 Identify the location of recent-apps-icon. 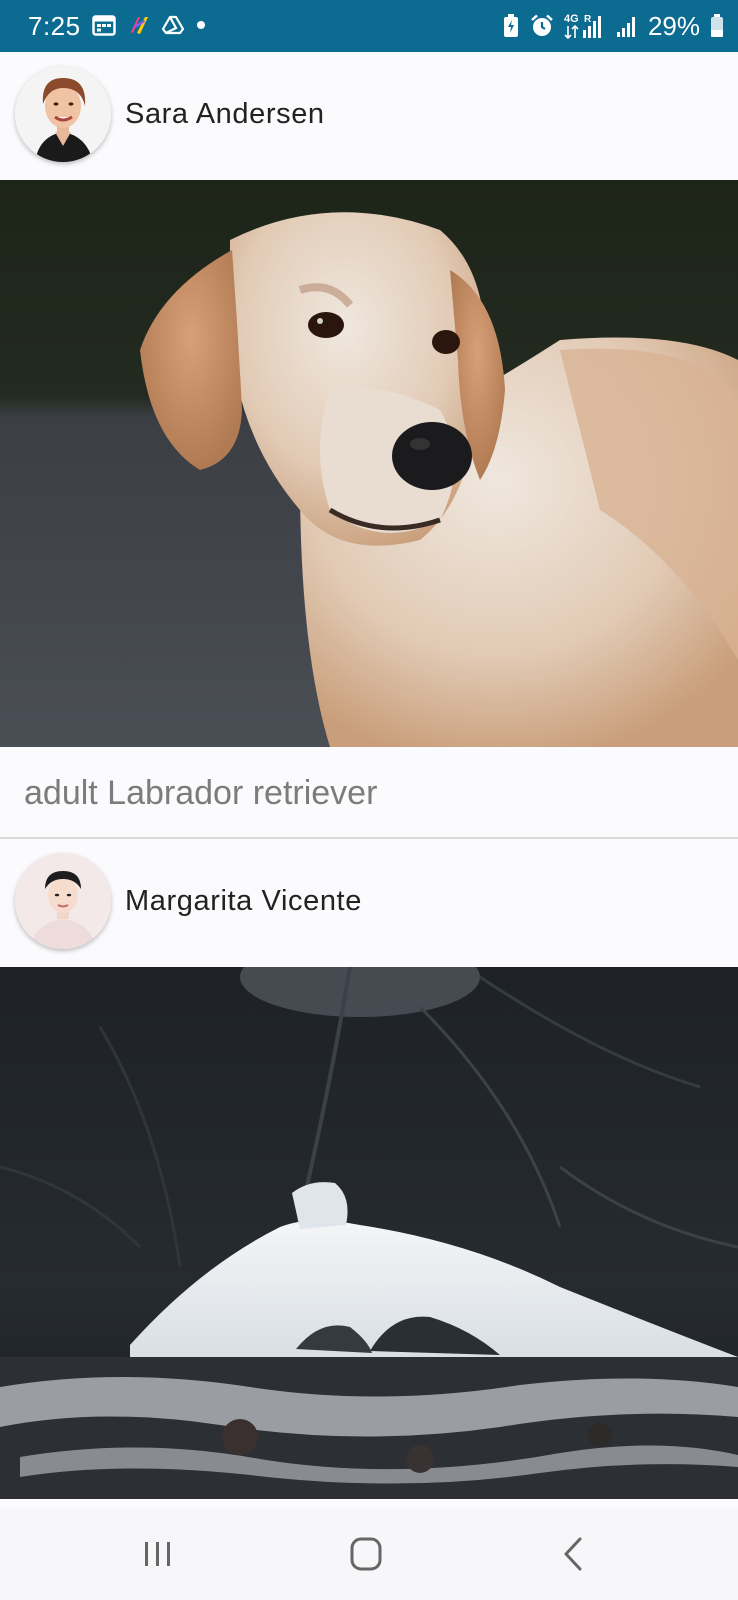
(158, 1554).